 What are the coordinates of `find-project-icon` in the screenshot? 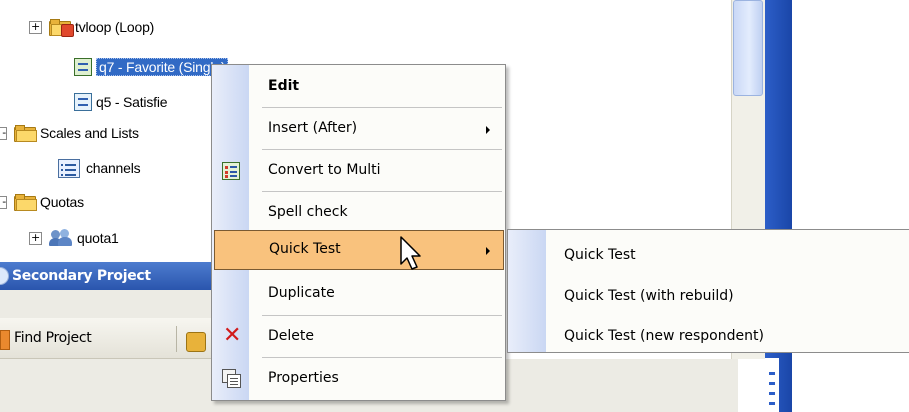 It's located at (5, 340).